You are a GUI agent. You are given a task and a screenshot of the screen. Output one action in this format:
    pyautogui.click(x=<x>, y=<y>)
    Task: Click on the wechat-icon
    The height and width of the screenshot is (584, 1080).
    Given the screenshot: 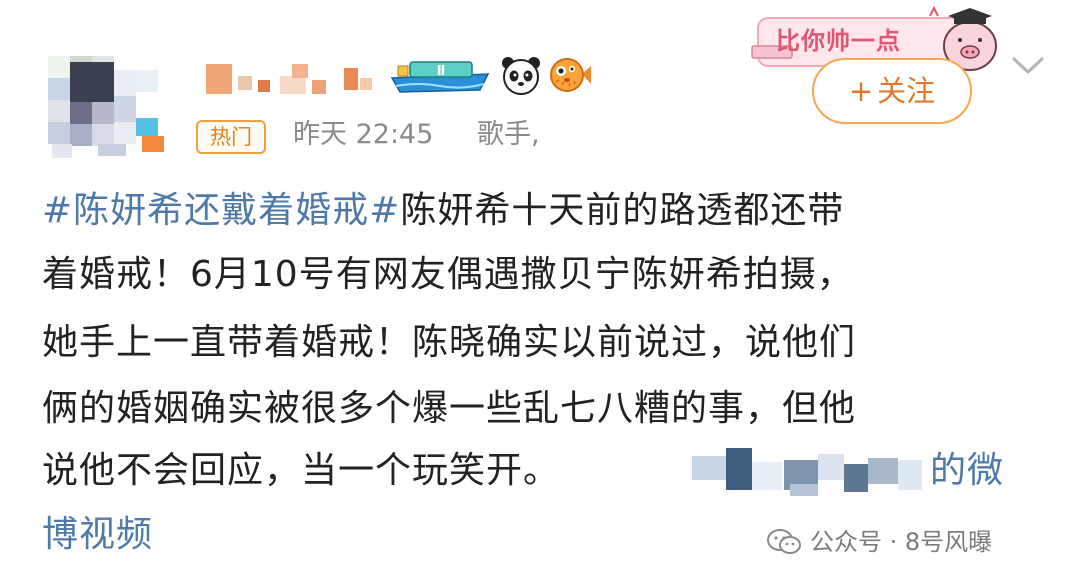 What is the action you would take?
    pyautogui.click(x=784, y=541)
    